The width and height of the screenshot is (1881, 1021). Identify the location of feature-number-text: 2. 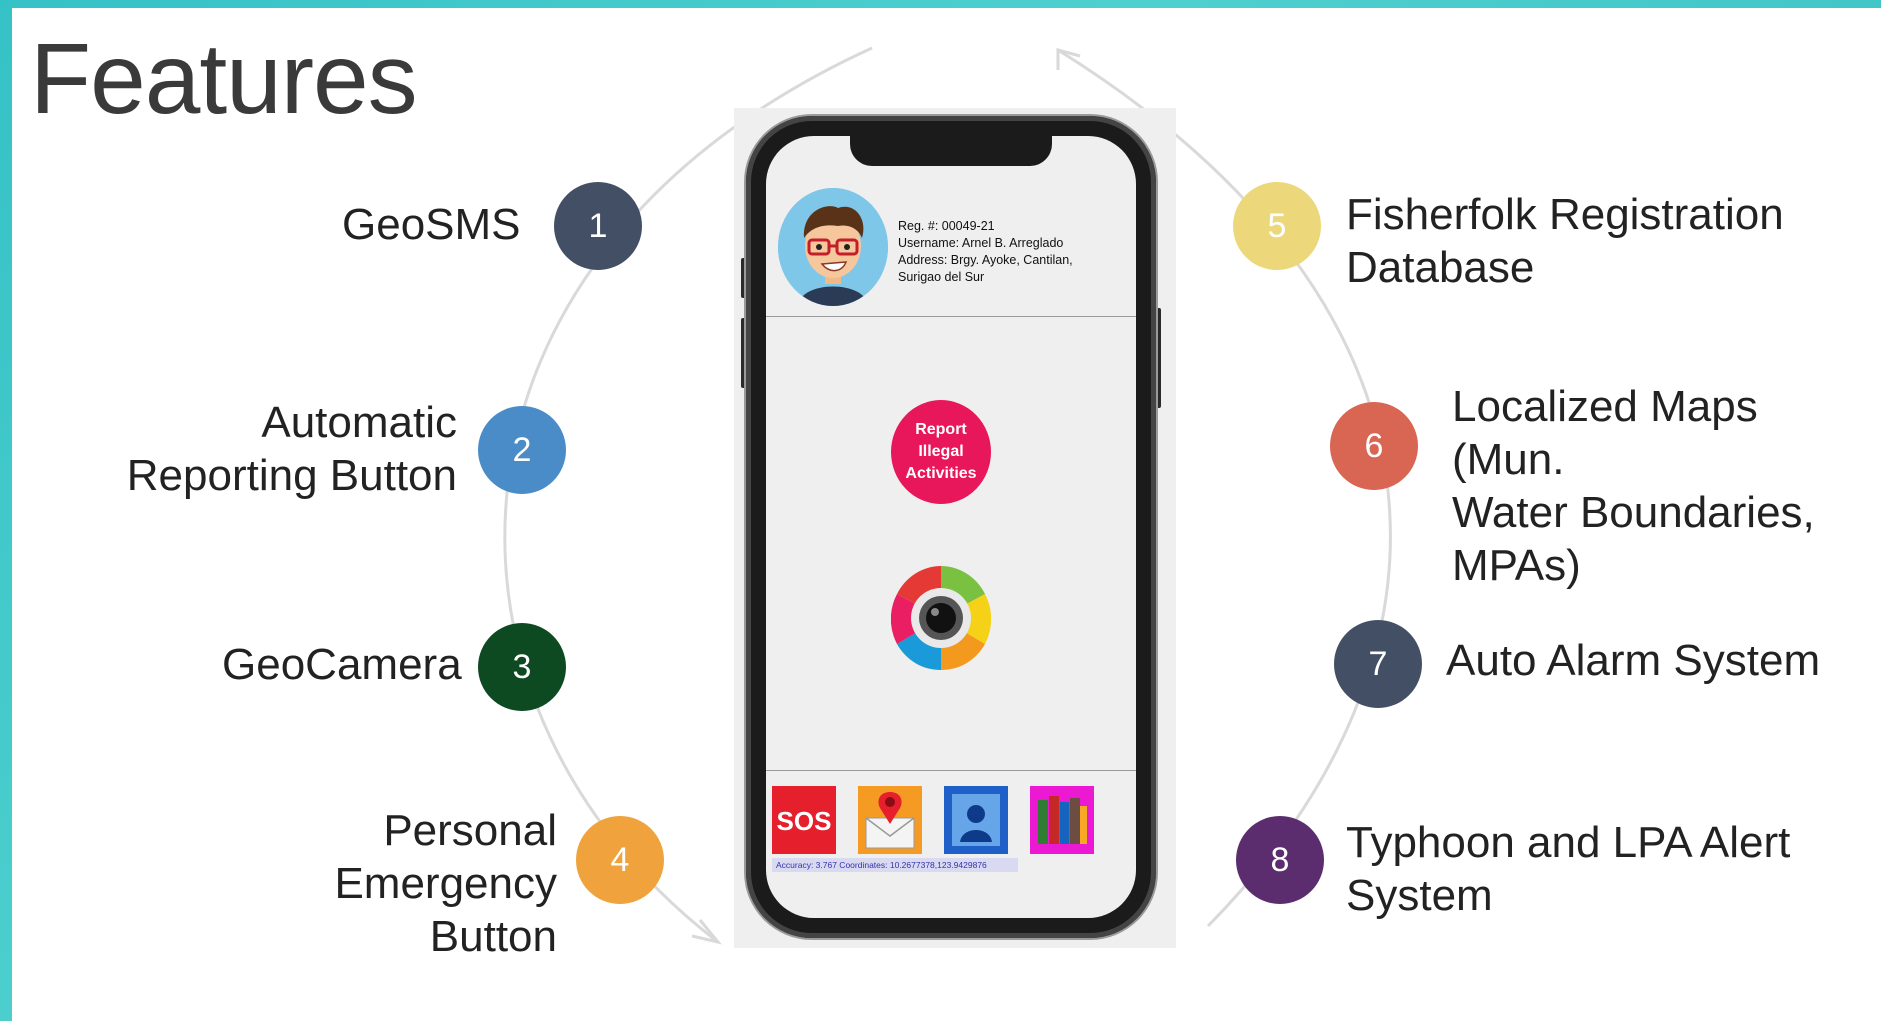
(522, 449).